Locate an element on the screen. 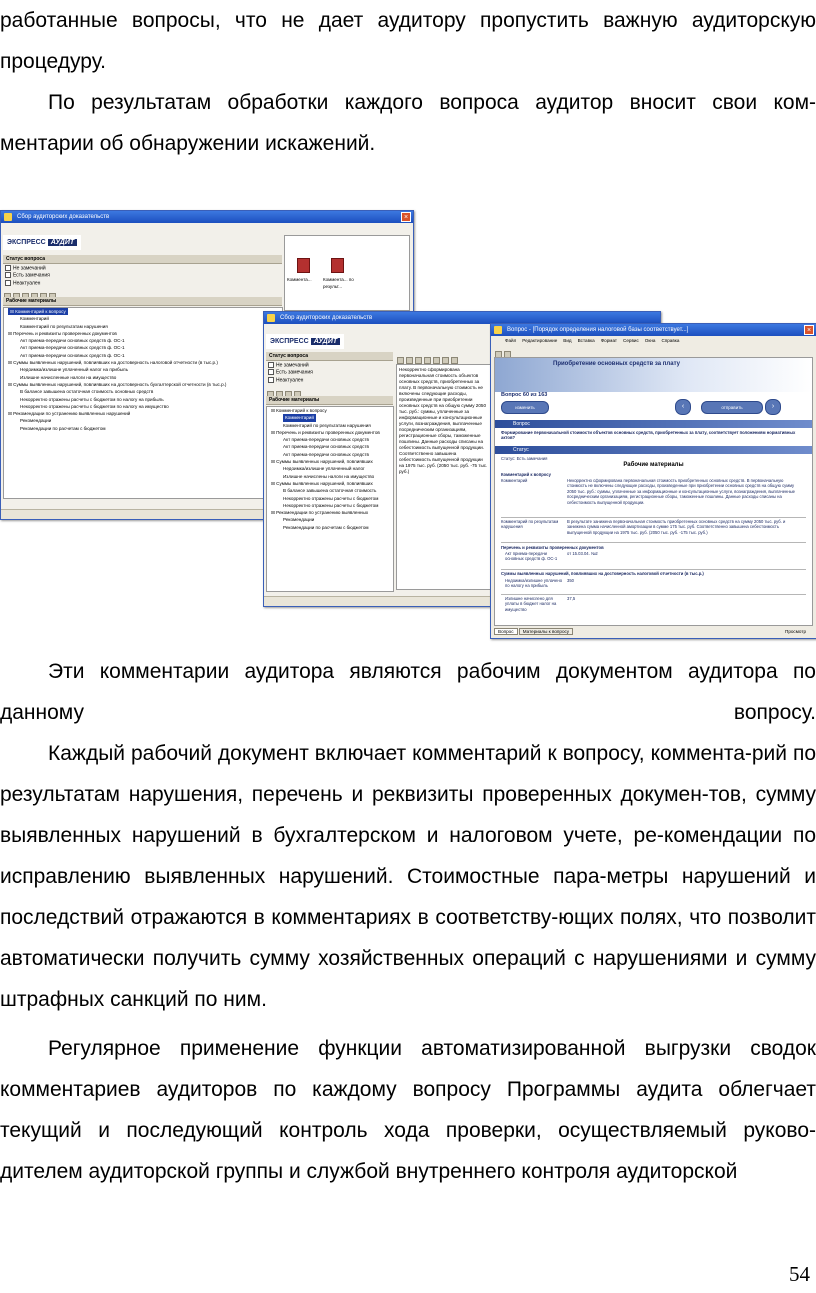 This screenshot has width=816, height=1293. window-titlebar: Сбор аудиторских доказательств × is located at coordinates (207, 217).